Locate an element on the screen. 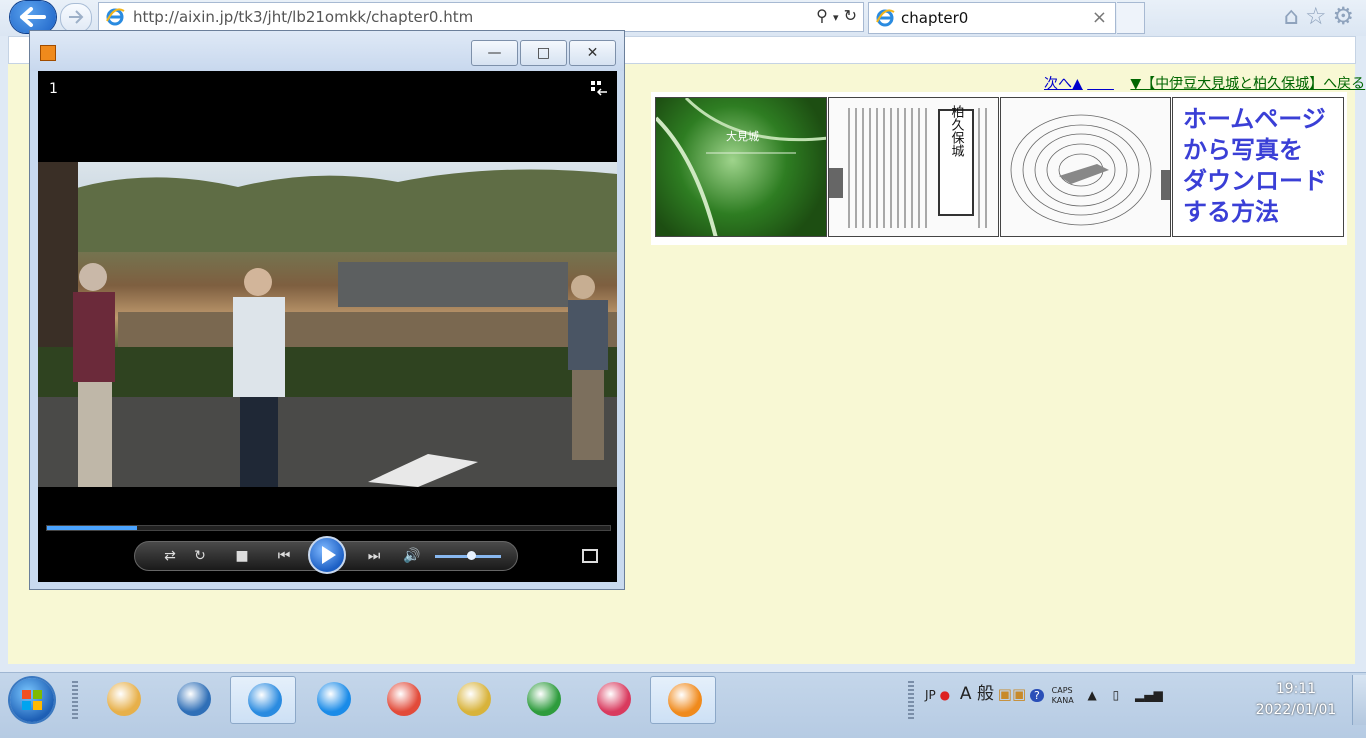 The height and width of the screenshot is (738, 1366). previous-button: ⏮ is located at coordinates (284, 556).